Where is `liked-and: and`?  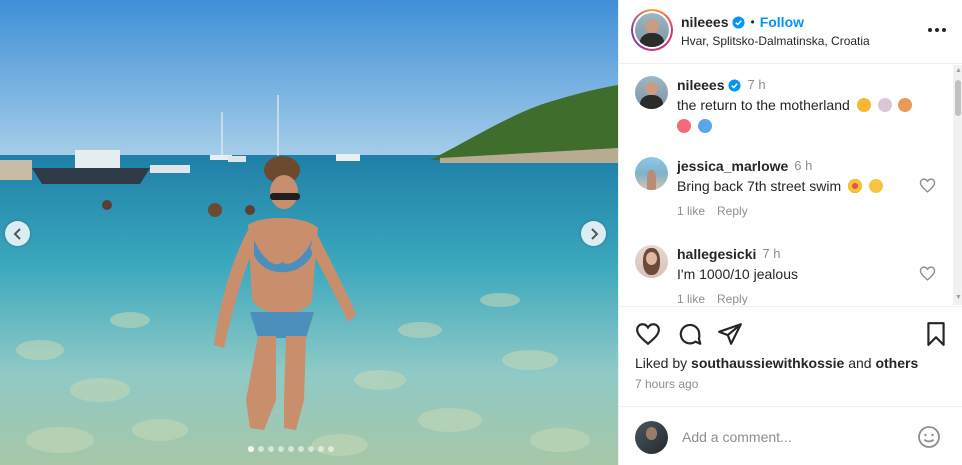
liked-and: and is located at coordinates (860, 363).